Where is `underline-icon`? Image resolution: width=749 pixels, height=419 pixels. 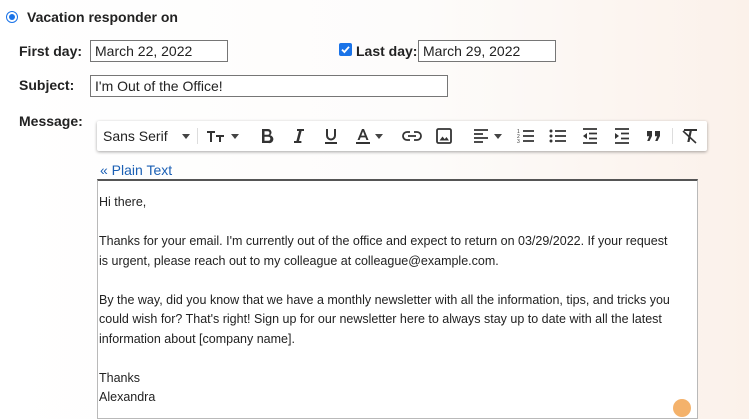
underline-icon is located at coordinates (331, 136).